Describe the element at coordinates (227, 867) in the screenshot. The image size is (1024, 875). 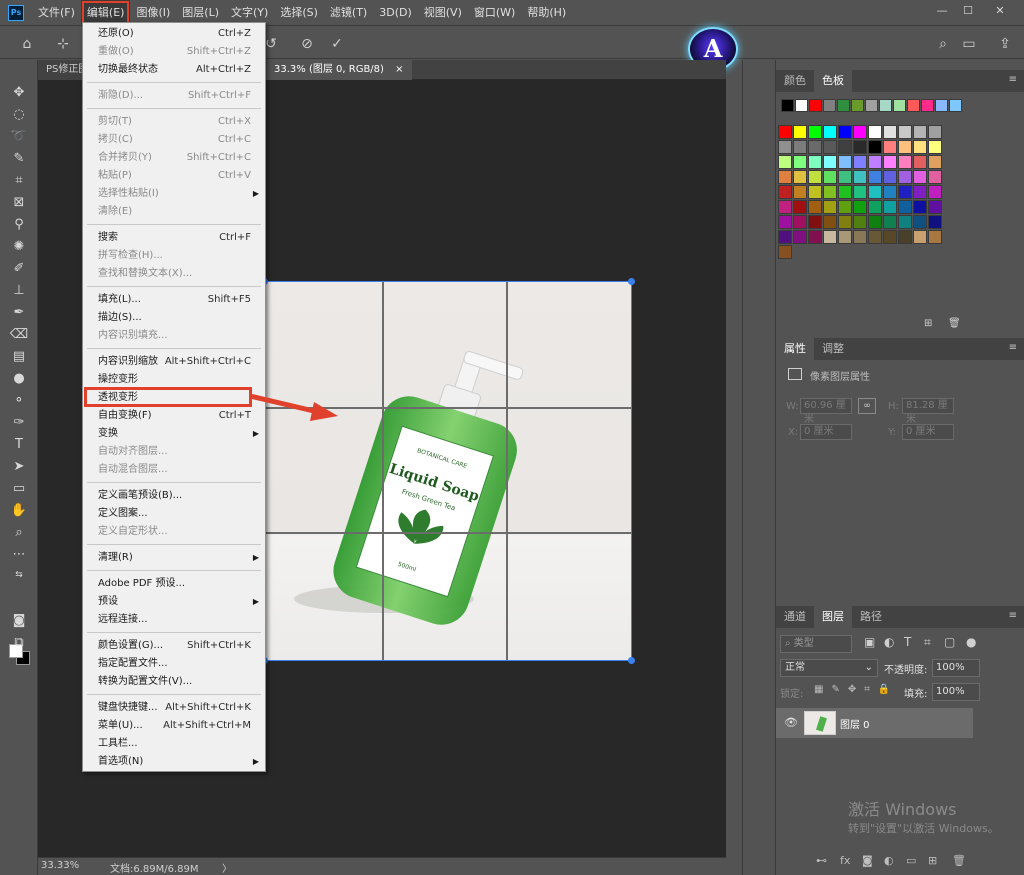
I see `status-menu-arrow-icon: 〉` at that location.